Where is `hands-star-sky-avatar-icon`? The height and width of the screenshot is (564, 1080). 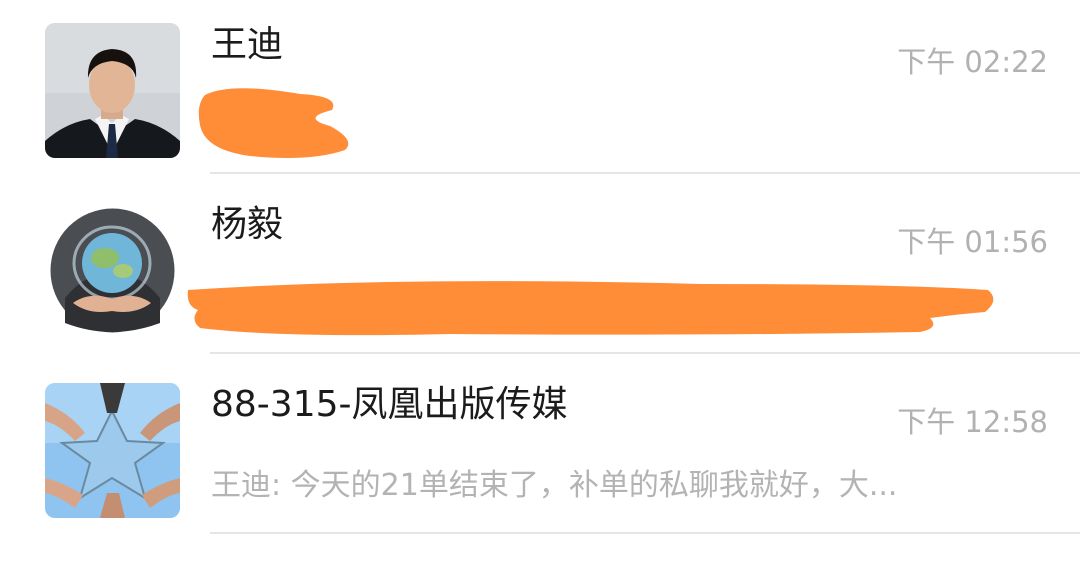 hands-star-sky-avatar-icon is located at coordinates (112, 450).